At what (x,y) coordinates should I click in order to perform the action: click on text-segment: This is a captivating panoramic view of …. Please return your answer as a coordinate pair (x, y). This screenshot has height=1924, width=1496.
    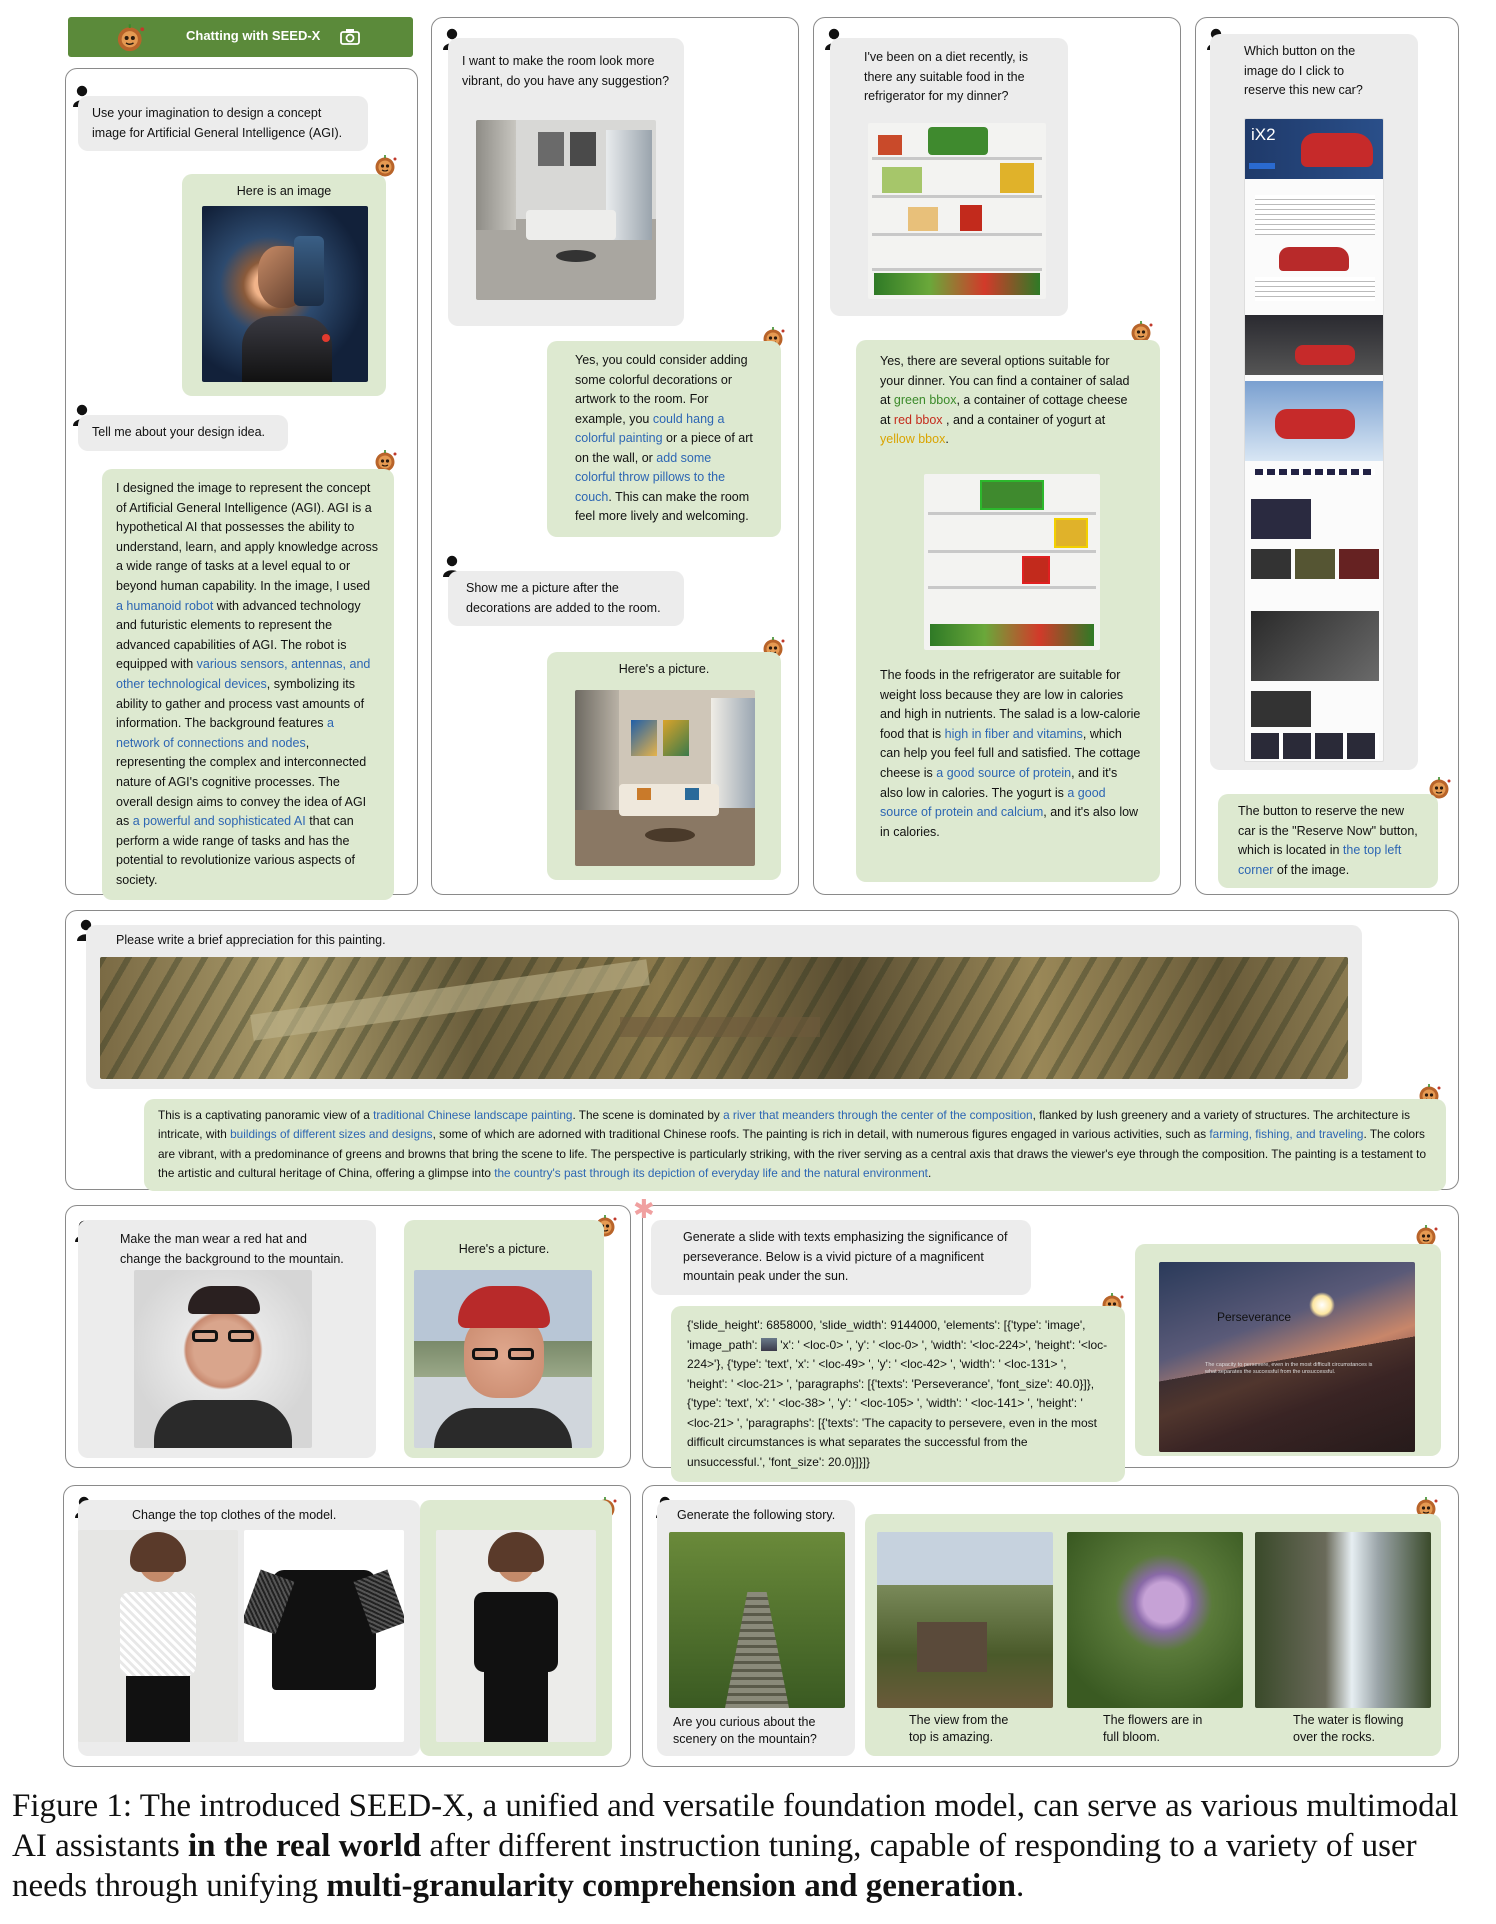
    Looking at the image, I should click on (266, 1115).